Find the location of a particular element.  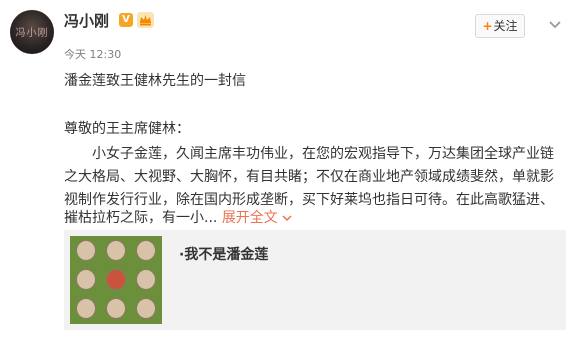

post-body-line-last: 摧枯拉朽之际，有一小... 展开全文 is located at coordinates (178, 217).